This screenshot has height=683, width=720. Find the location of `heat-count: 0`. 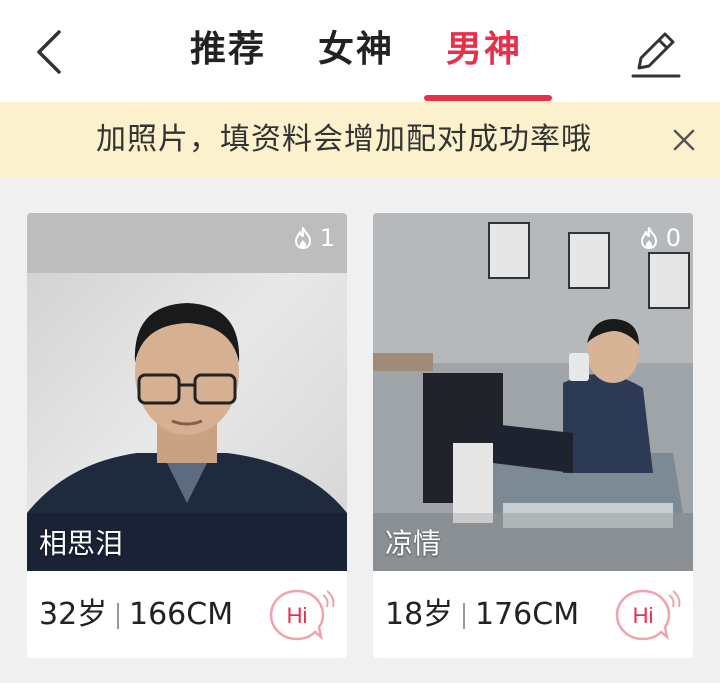

heat-count: 0 is located at coordinates (673, 238).